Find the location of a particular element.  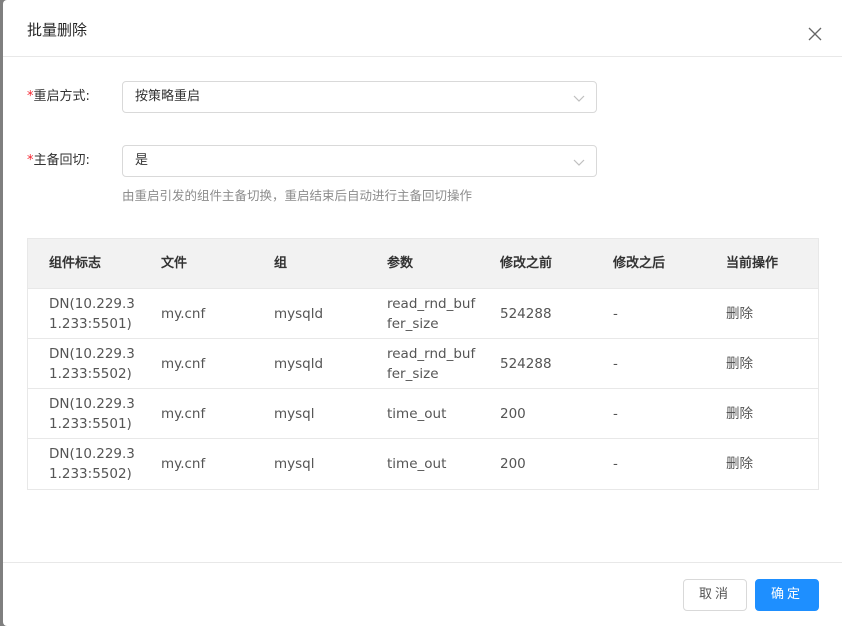

col-header-component: 组件标志 is located at coordinates (75, 263).